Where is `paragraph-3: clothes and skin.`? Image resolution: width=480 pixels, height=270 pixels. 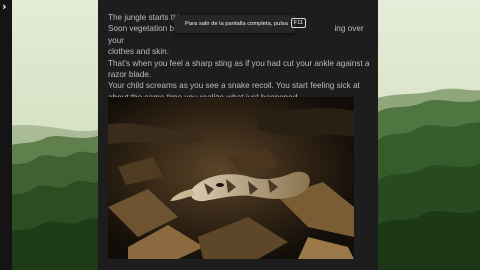
paragraph-3: clothes and skin. is located at coordinates (138, 52).